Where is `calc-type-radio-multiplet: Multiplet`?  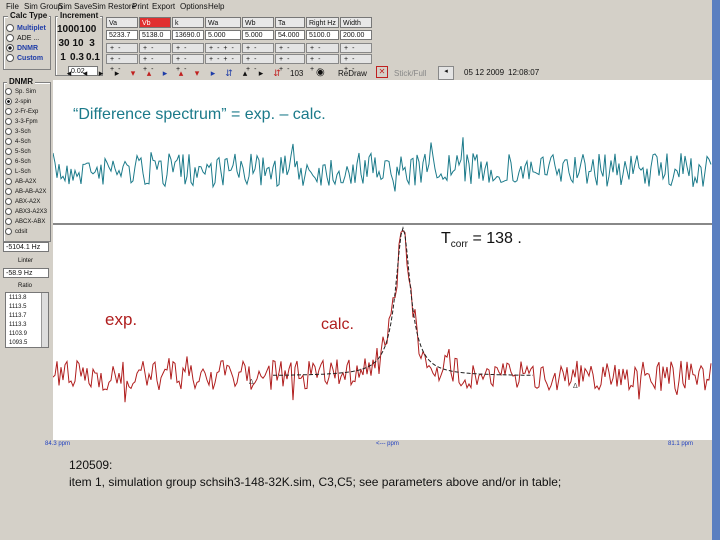
calc-type-radio-multiplet: Multiplet is located at coordinates (26, 28).